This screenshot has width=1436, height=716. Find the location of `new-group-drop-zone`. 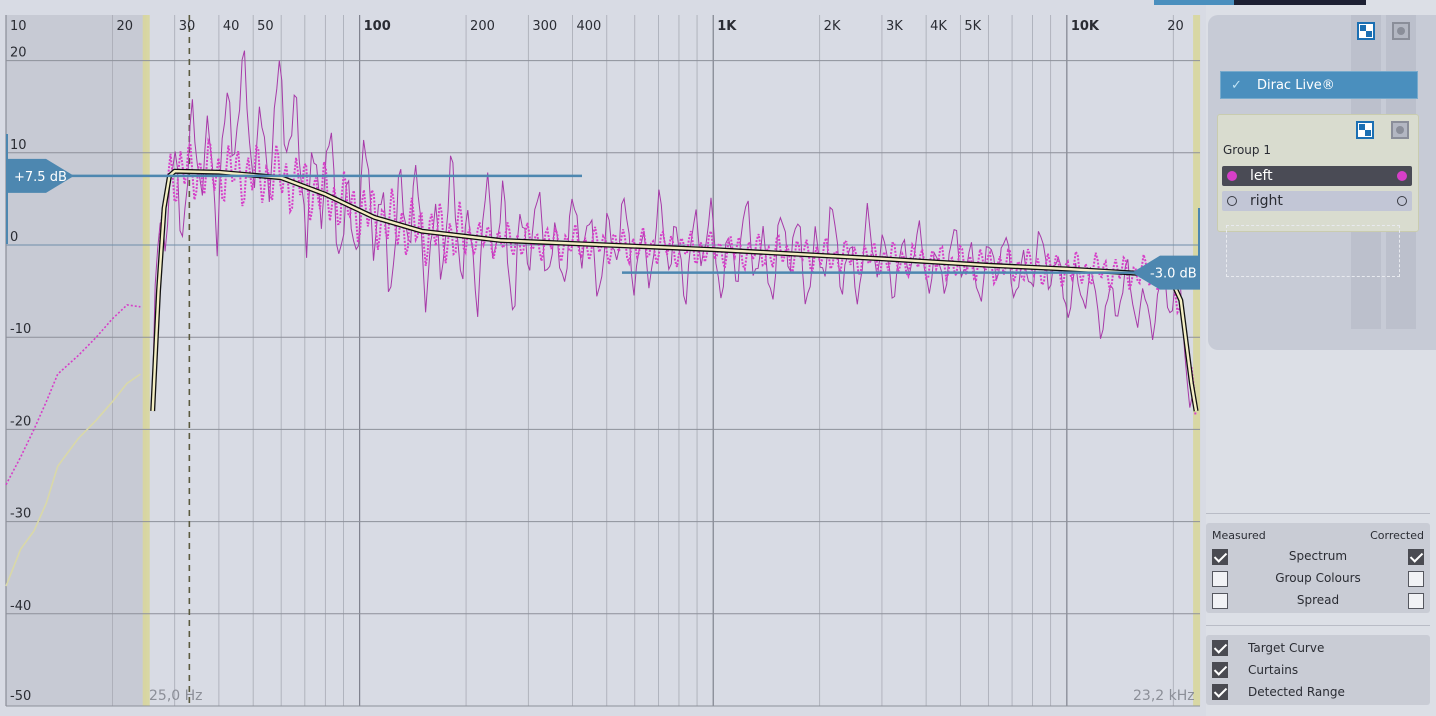

new-group-drop-zone is located at coordinates (1313, 251).